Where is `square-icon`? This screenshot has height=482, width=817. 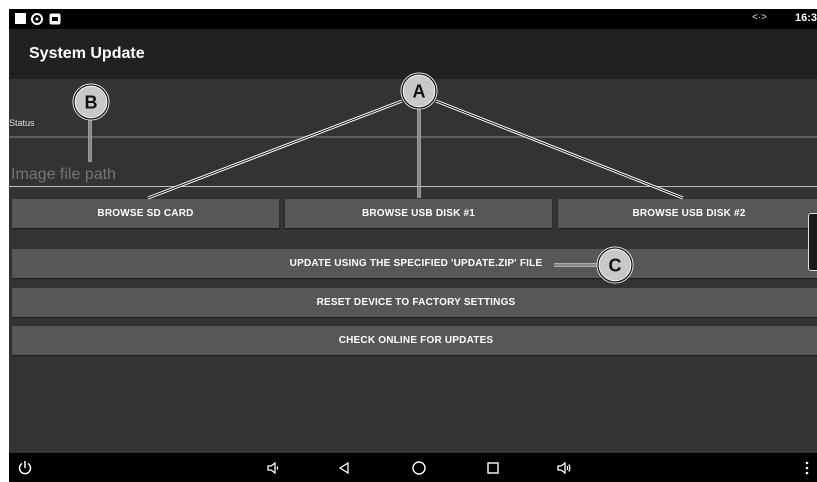
square-icon is located at coordinates (20, 18).